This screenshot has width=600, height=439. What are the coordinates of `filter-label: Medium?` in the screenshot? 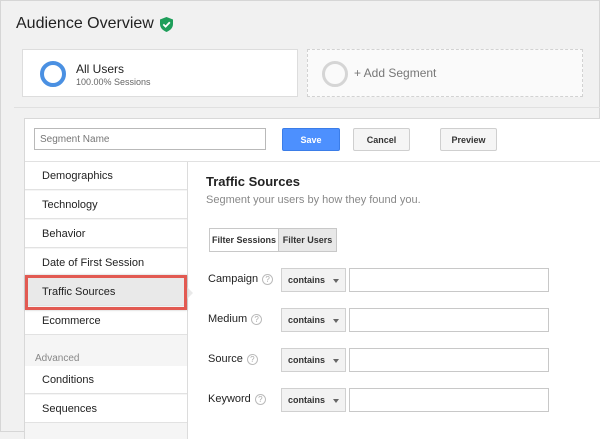 It's located at (235, 319).